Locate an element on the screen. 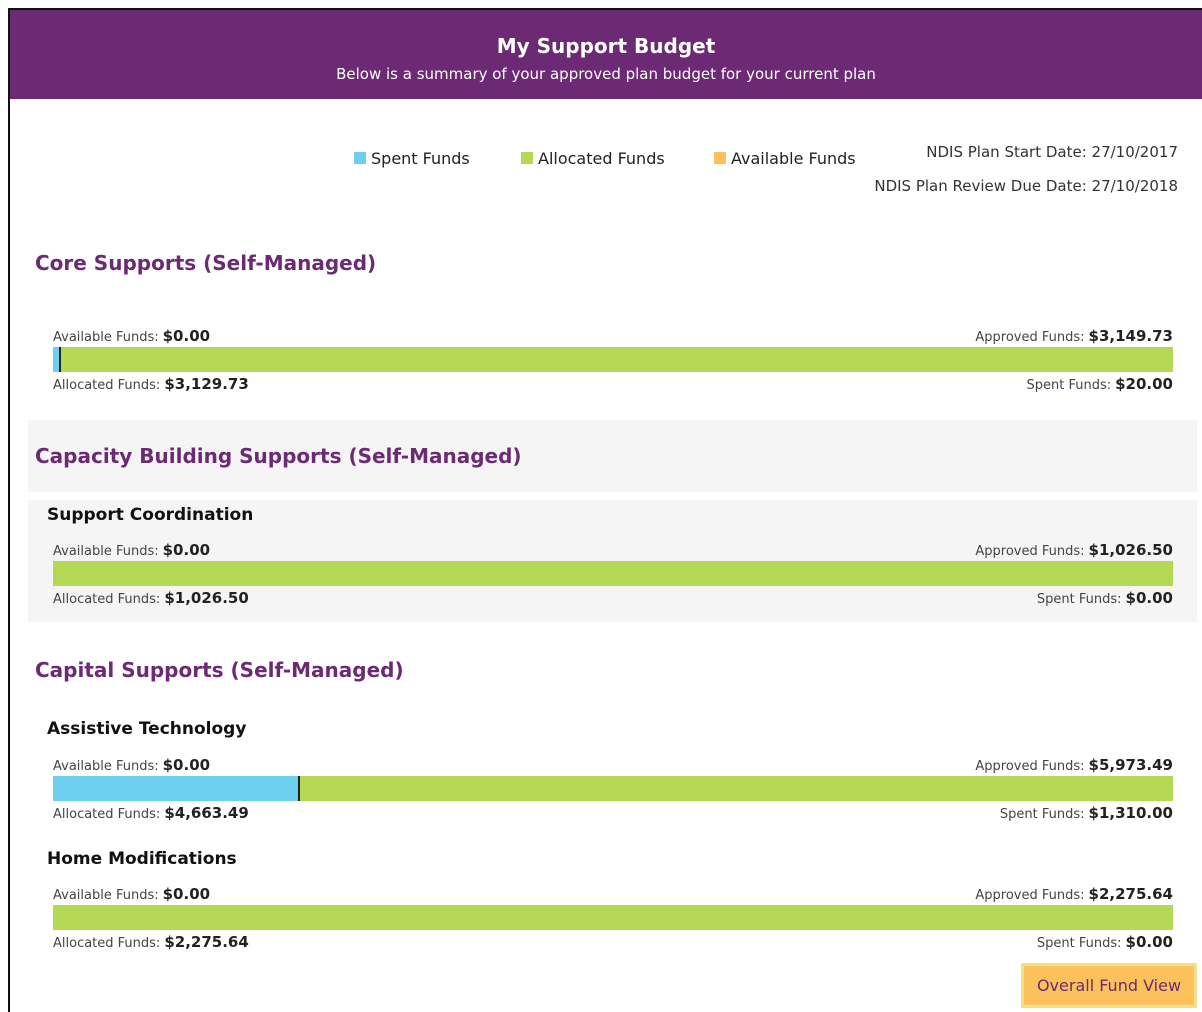  legend-swatch-allocated is located at coordinates (527, 158).